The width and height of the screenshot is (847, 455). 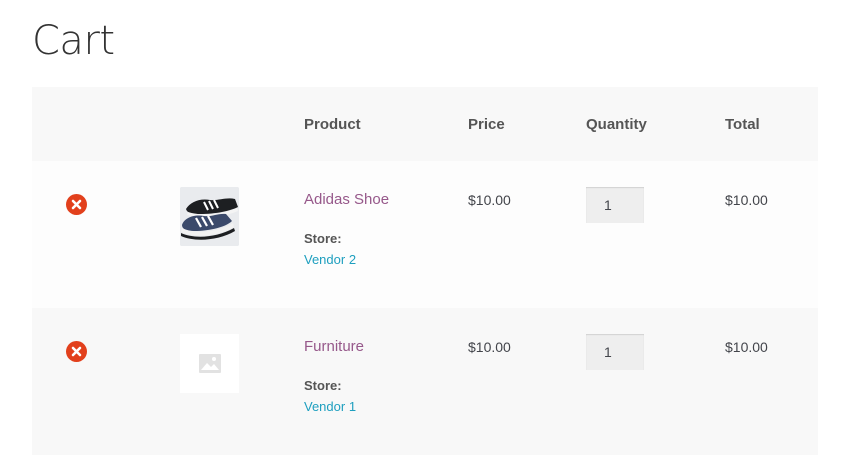 What do you see at coordinates (73, 41) in the screenshot?
I see `page-title: Cart` at bounding box center [73, 41].